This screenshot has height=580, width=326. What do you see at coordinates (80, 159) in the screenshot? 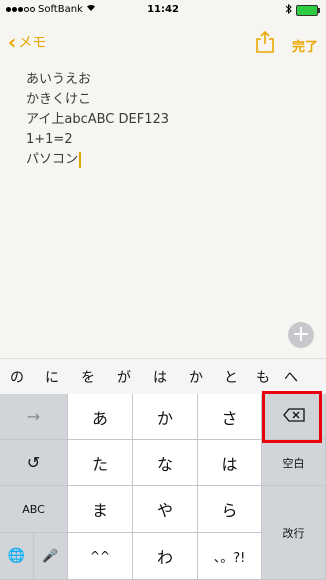
I see `text-caret` at bounding box center [80, 159].